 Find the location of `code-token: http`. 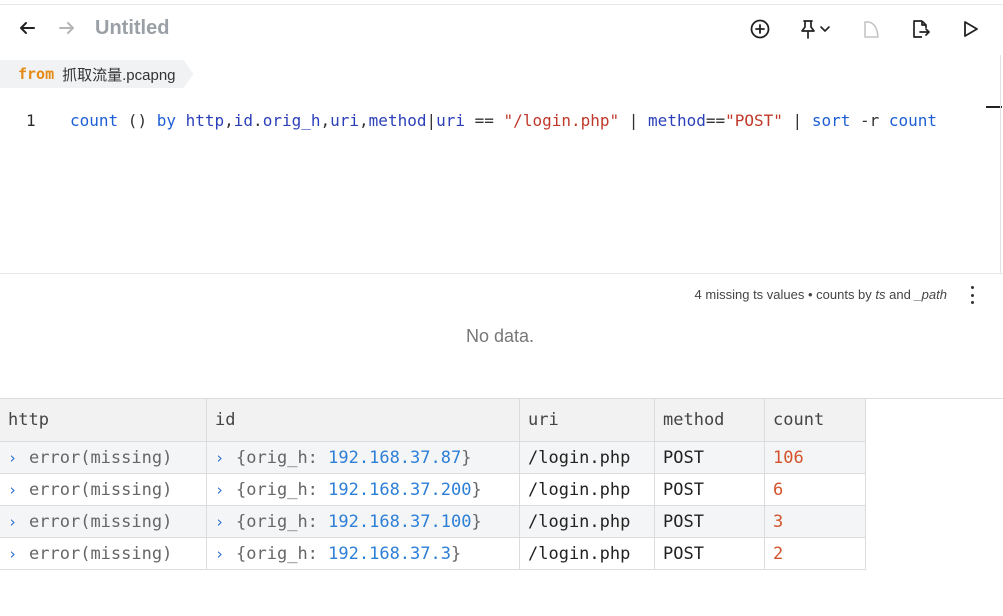

code-token: http is located at coordinates (205, 120).